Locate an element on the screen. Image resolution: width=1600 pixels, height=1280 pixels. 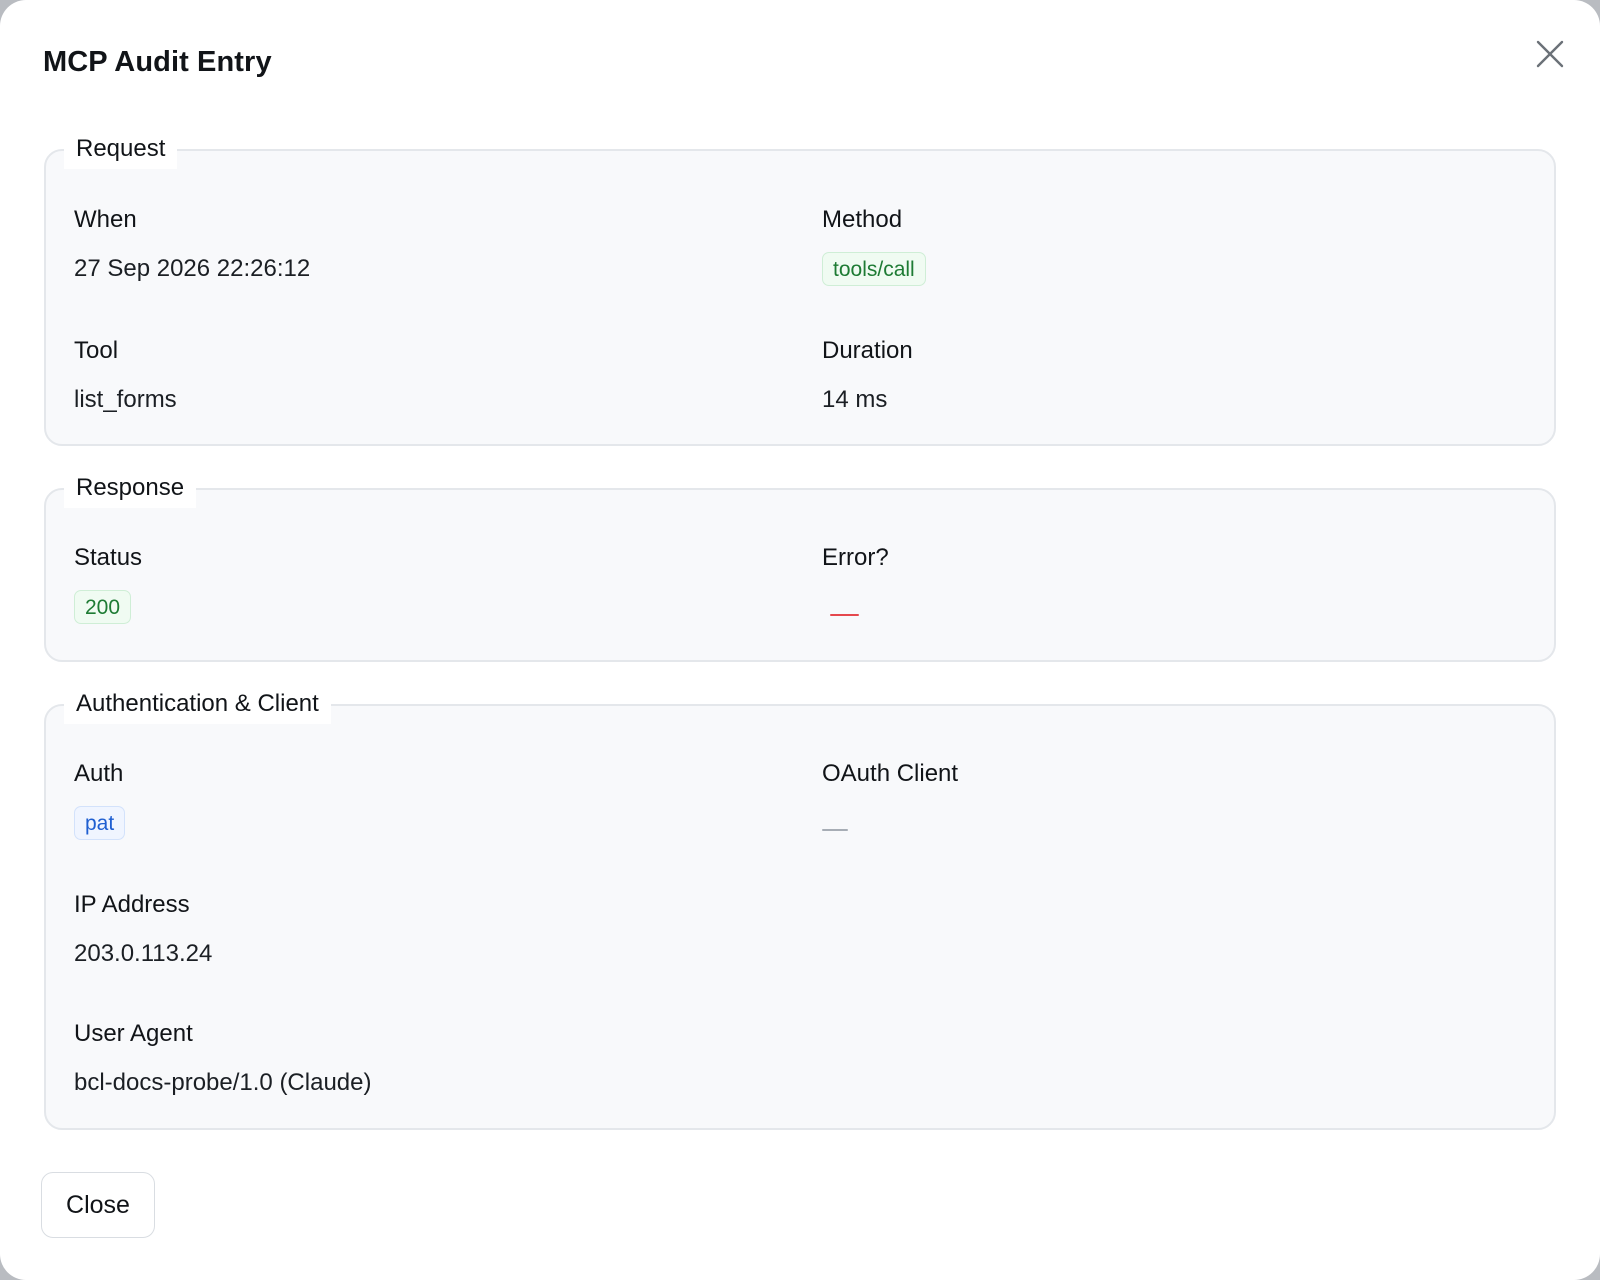
oauth-client-field: OAuth Client is located at coordinates (890, 797).